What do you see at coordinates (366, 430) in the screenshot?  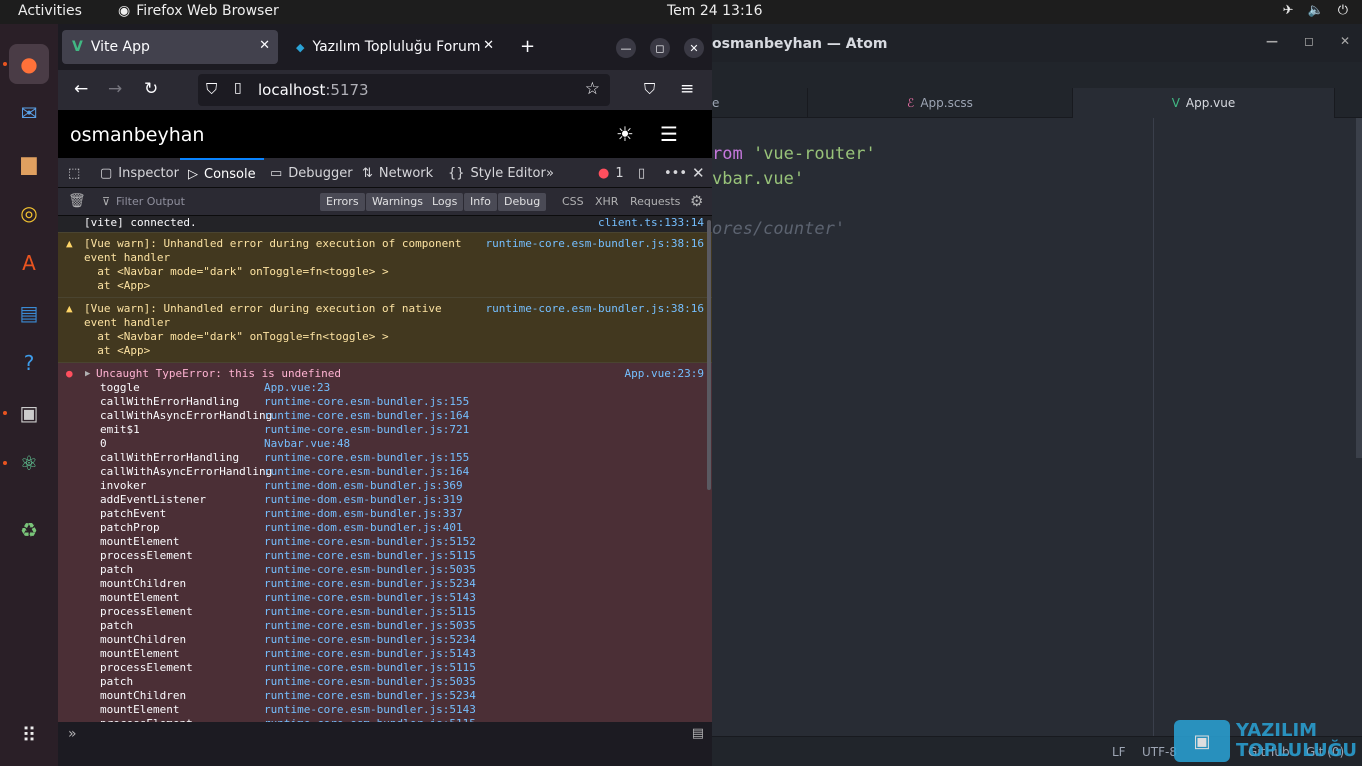 I see `stack-source-link: runtime-core.esm-bundler.js:721` at bounding box center [366, 430].